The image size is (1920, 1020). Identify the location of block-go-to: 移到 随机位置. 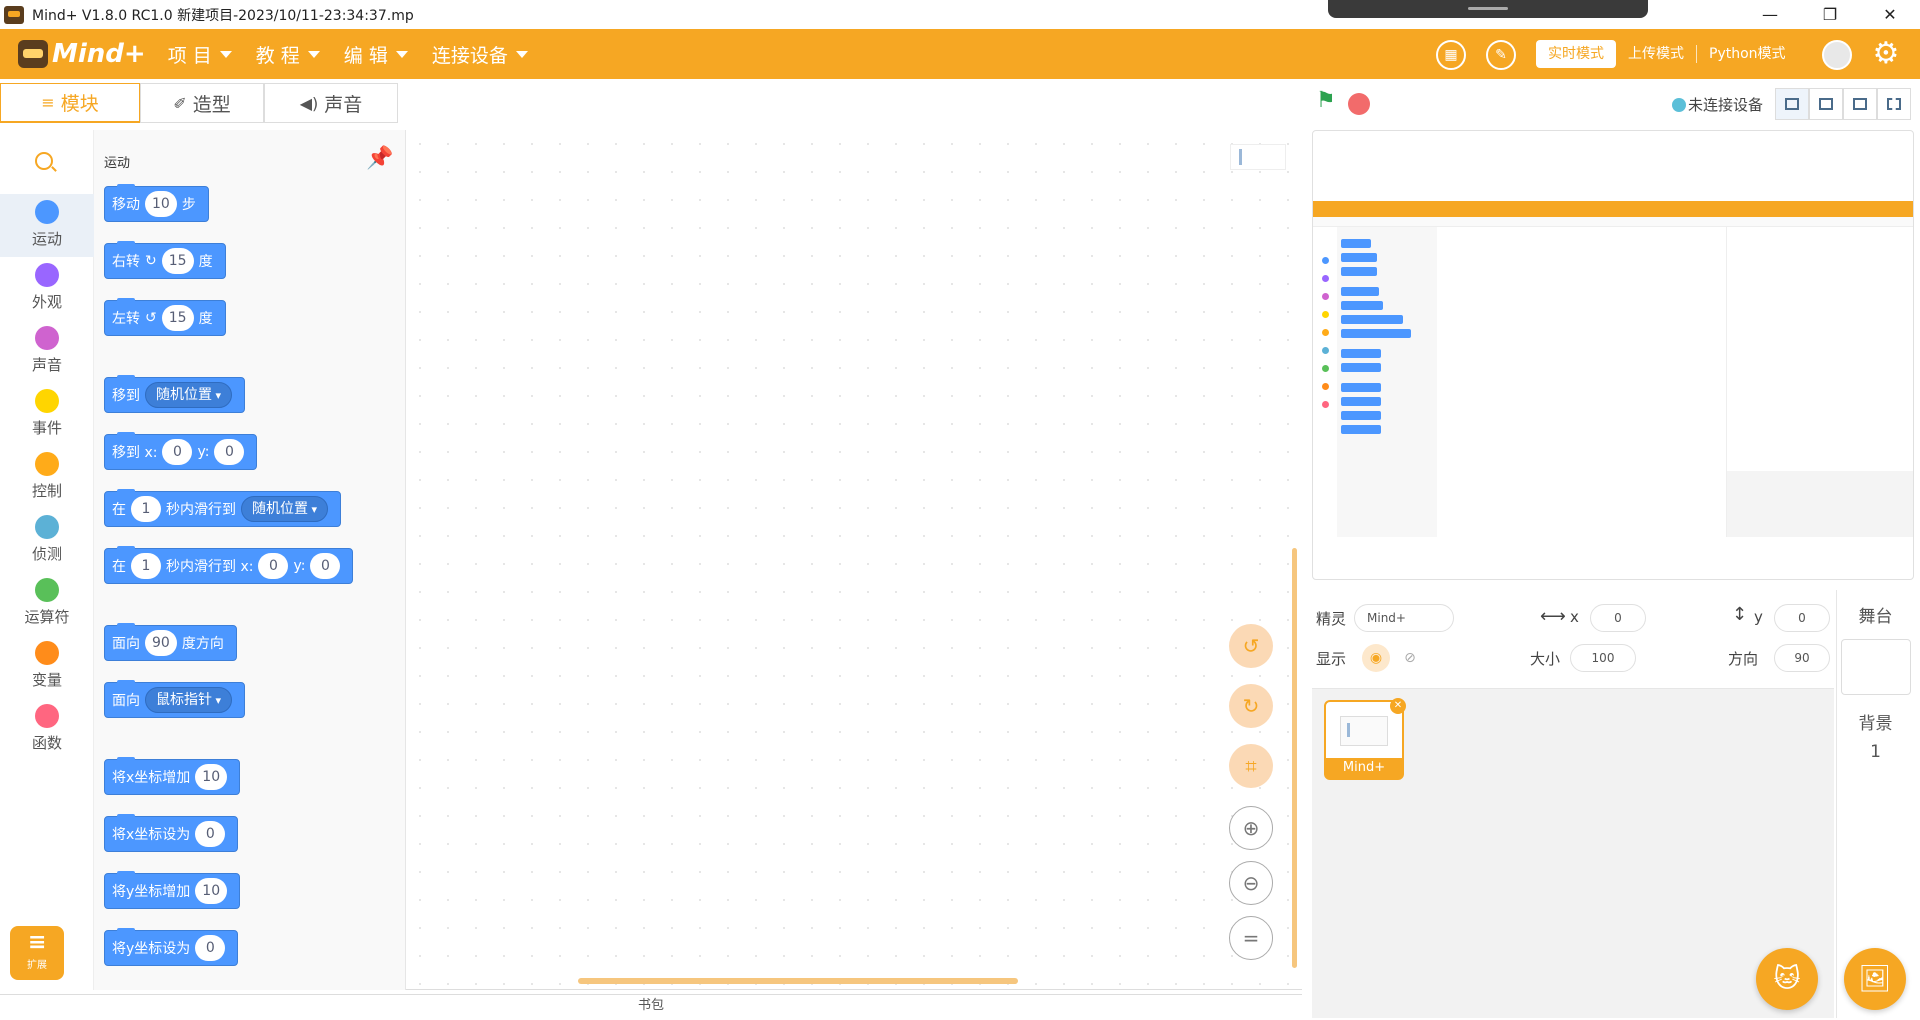
(175, 394).